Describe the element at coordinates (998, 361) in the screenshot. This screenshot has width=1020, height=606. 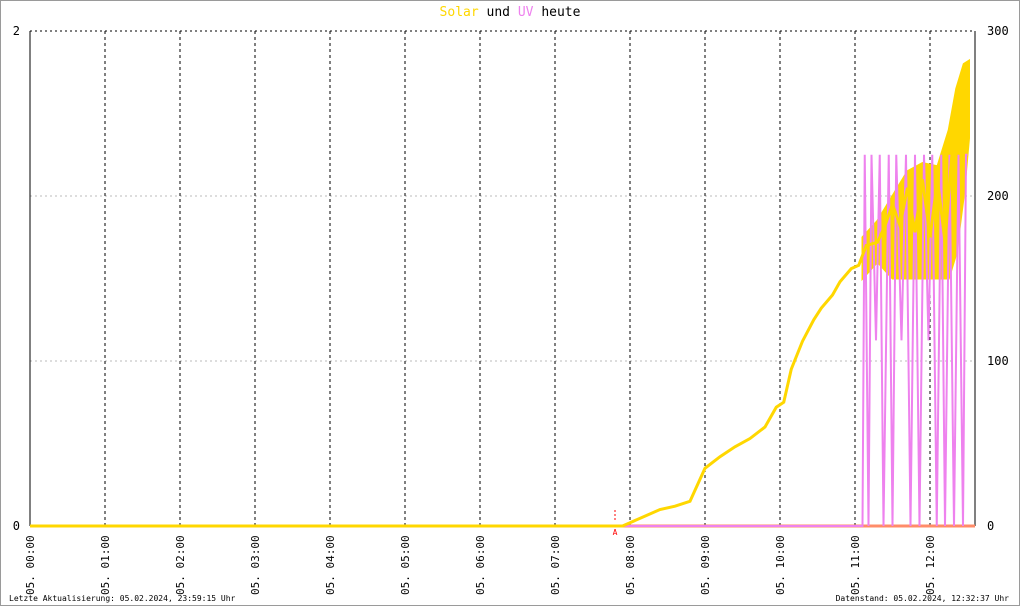
I see `y-right-tick-label: 100` at that location.